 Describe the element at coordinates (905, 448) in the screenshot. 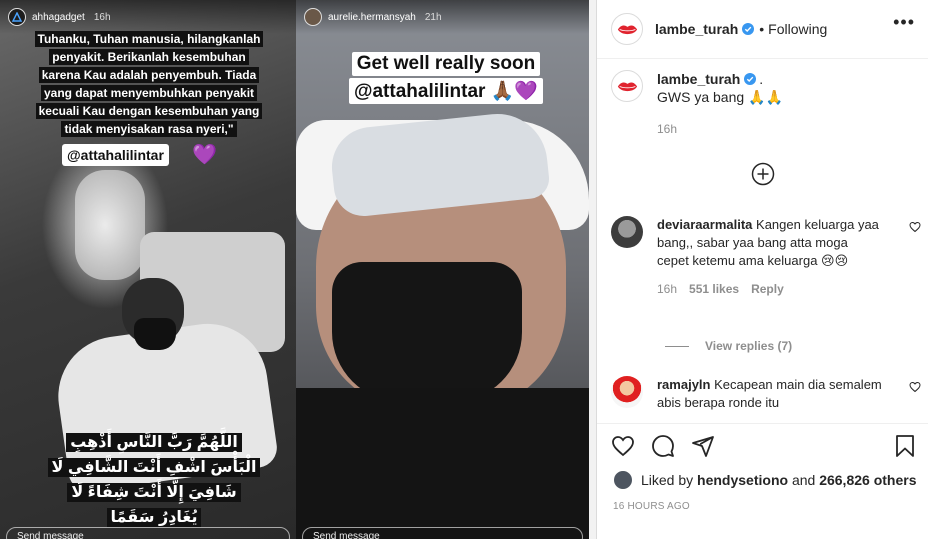

I see `bookmark-icon` at that location.